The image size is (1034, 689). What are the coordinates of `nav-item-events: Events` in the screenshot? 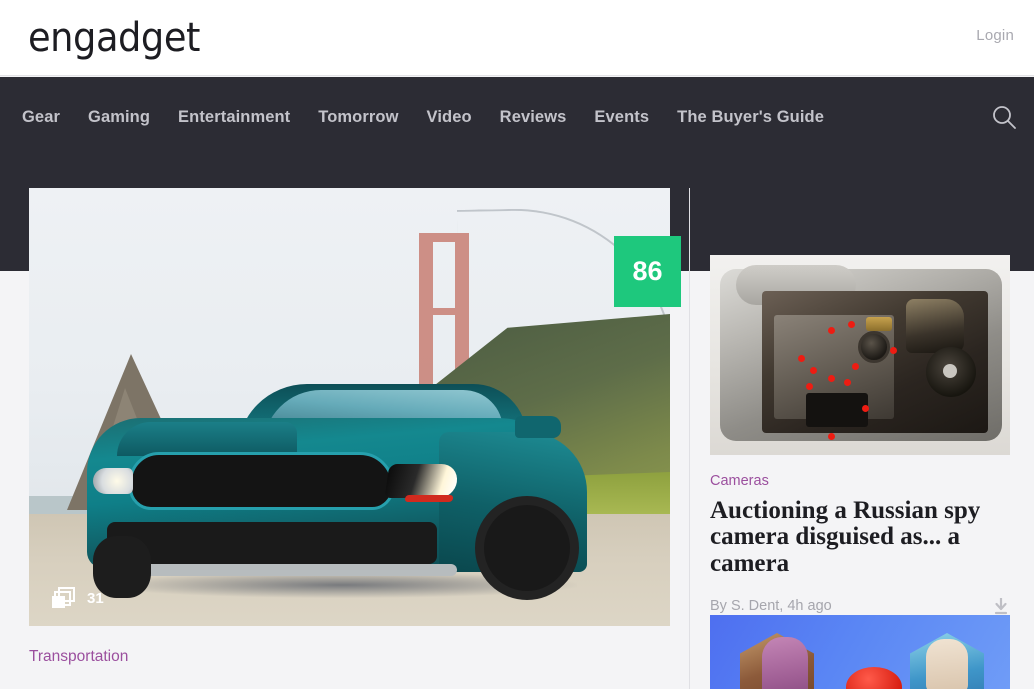 It's located at (621, 117).